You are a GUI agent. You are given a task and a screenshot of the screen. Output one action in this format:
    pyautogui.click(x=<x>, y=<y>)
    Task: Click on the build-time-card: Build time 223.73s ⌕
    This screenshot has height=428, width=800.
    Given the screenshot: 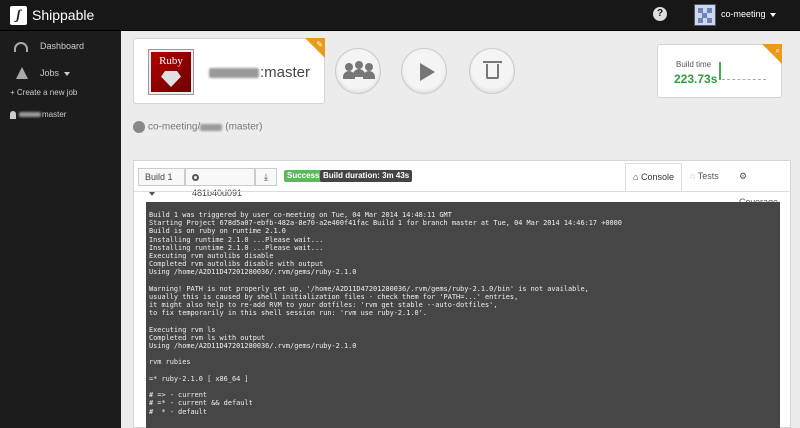 What is the action you would take?
    pyautogui.click(x=719, y=71)
    